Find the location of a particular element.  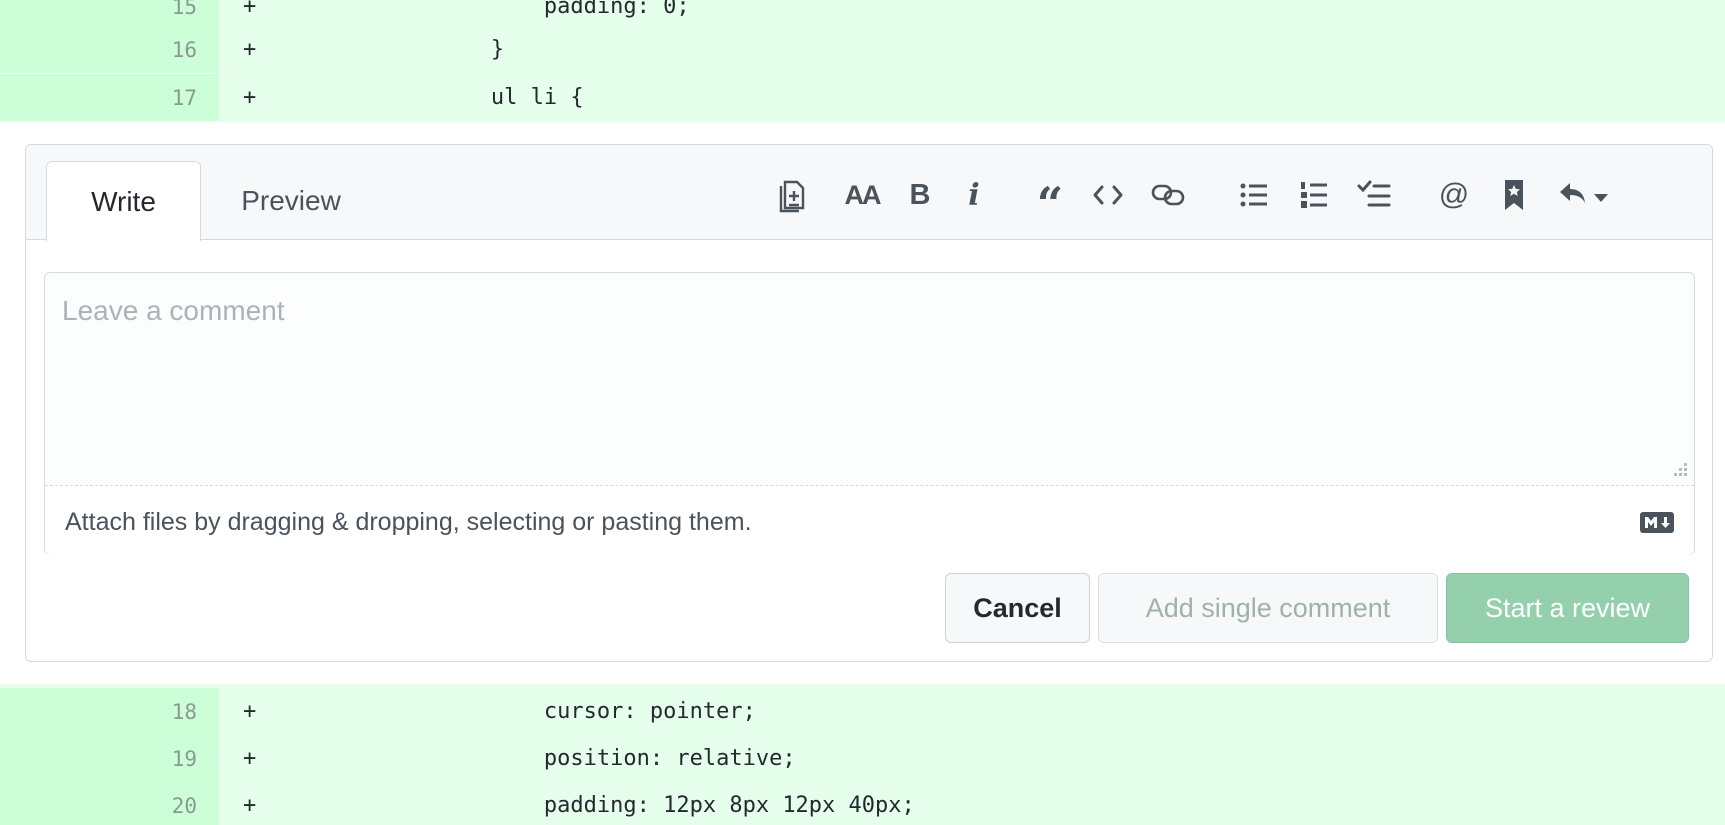

code-line: } is located at coordinates (392, 49).